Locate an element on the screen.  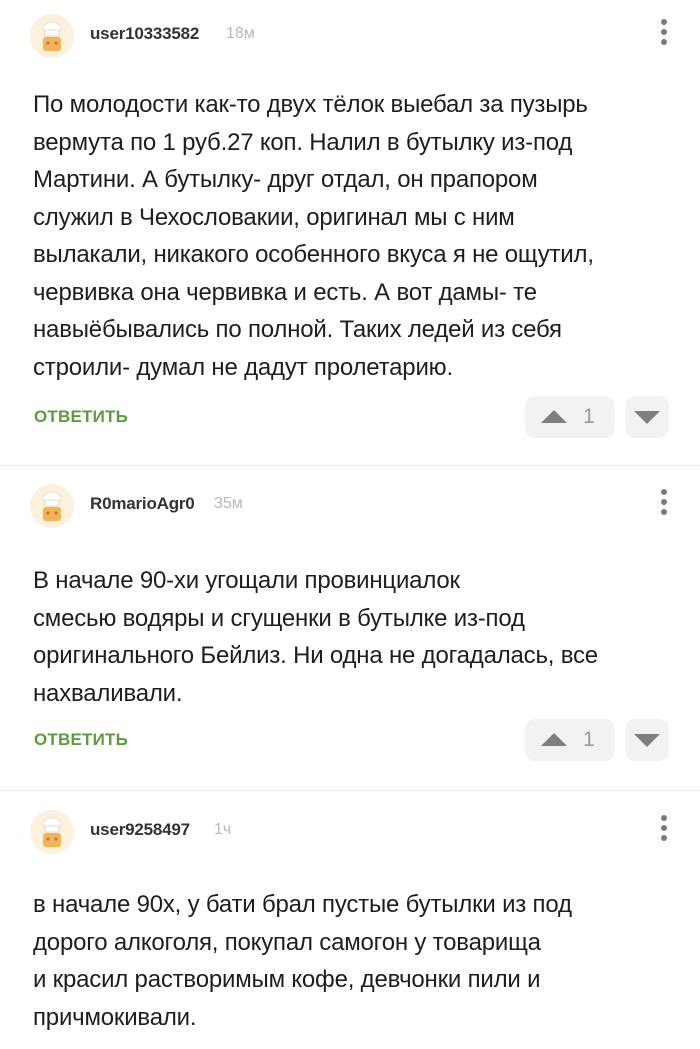
comment-time: 1ч is located at coordinates (223, 829).